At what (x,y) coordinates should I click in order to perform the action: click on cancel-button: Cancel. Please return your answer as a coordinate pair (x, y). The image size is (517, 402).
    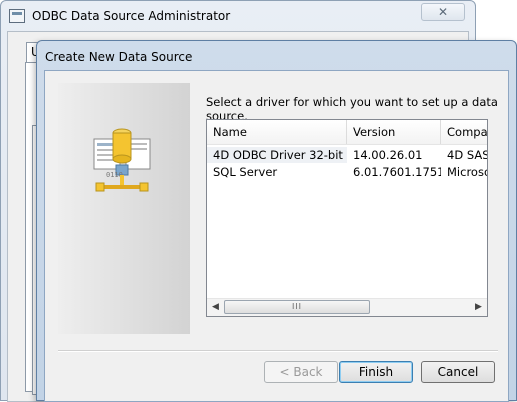
    Looking at the image, I should click on (458, 372).